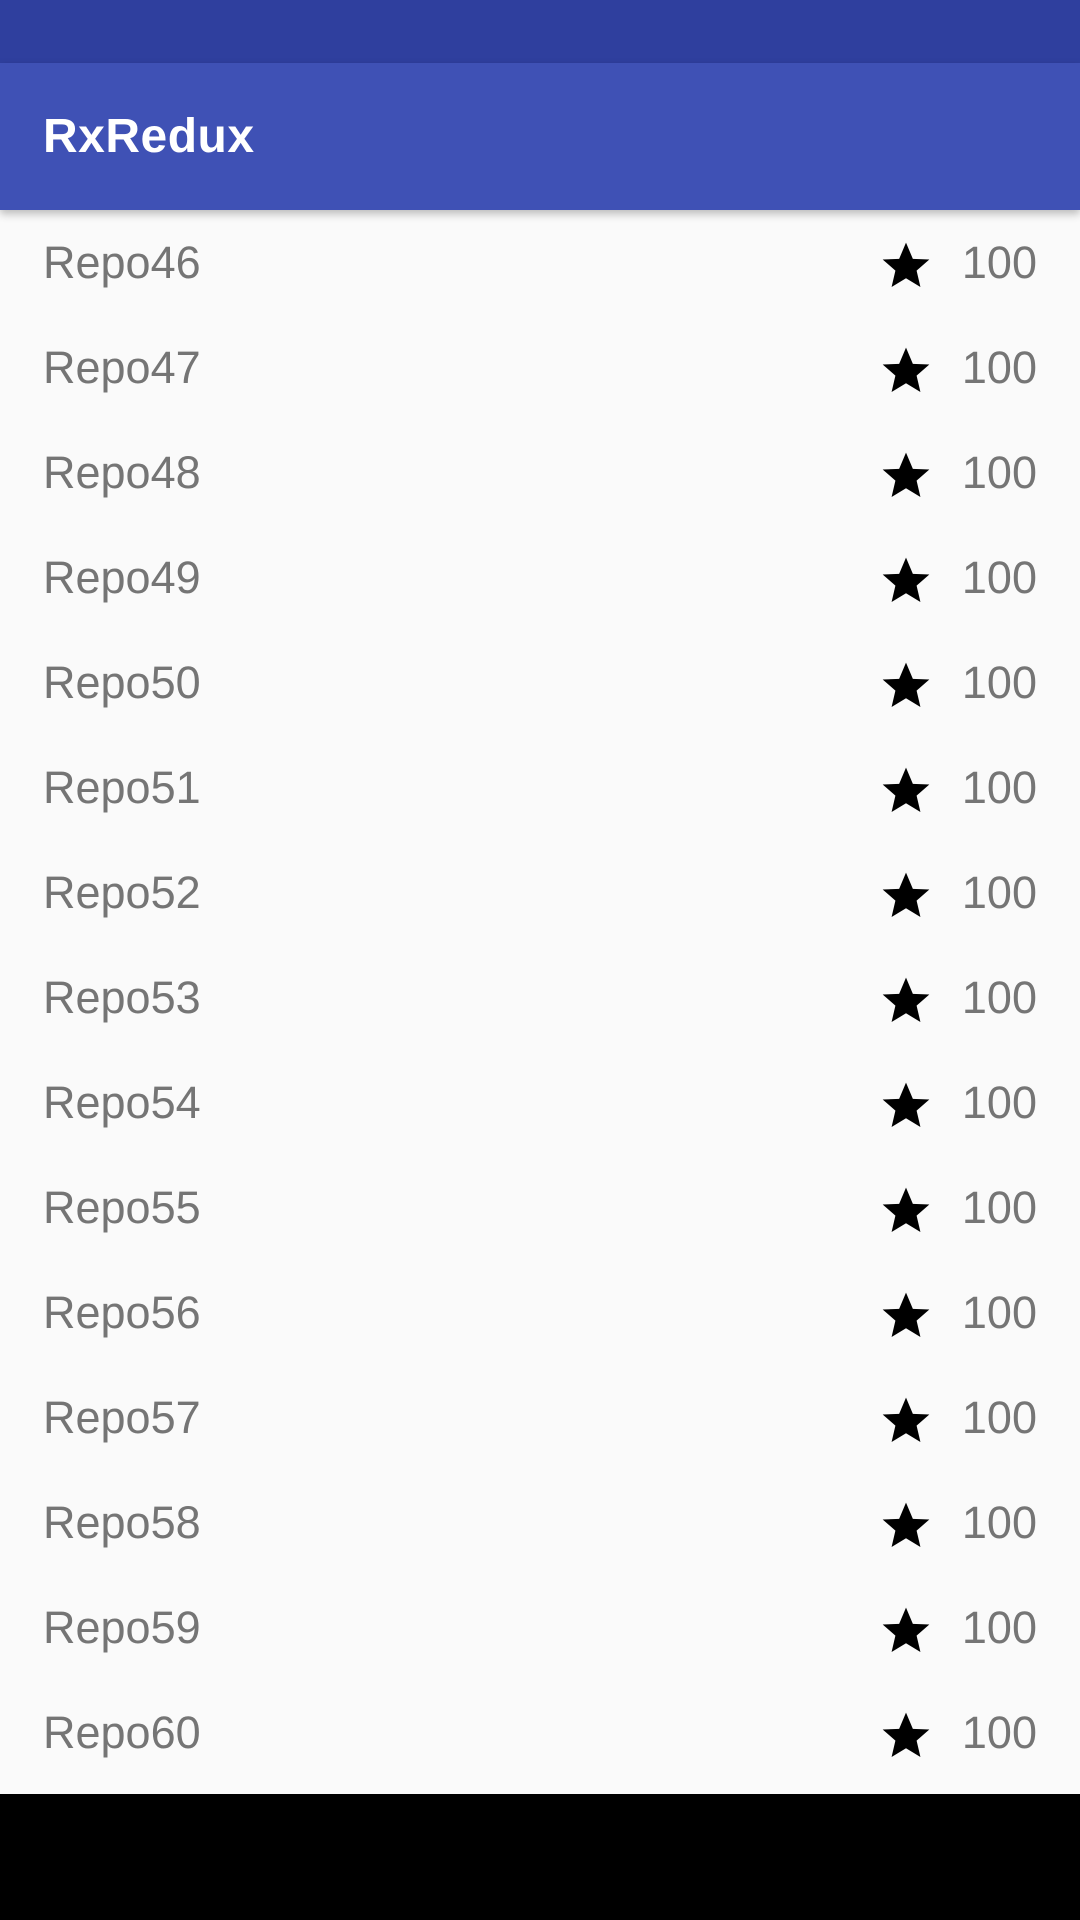 The height and width of the screenshot is (1920, 1080). I want to click on repo-name: Repo49, so click(122, 577).